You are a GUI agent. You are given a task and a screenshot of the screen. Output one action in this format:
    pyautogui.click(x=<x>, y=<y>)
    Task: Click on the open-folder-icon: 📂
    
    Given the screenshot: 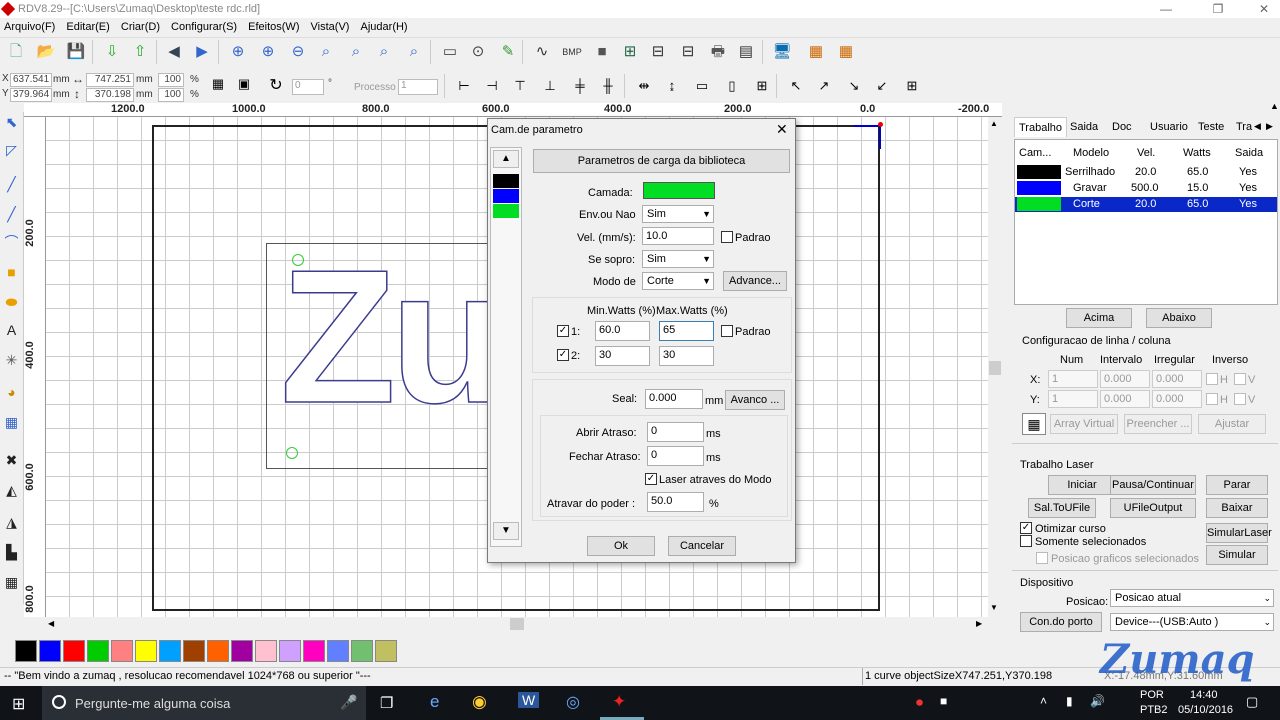 What is the action you would take?
    pyautogui.click(x=46, y=52)
    